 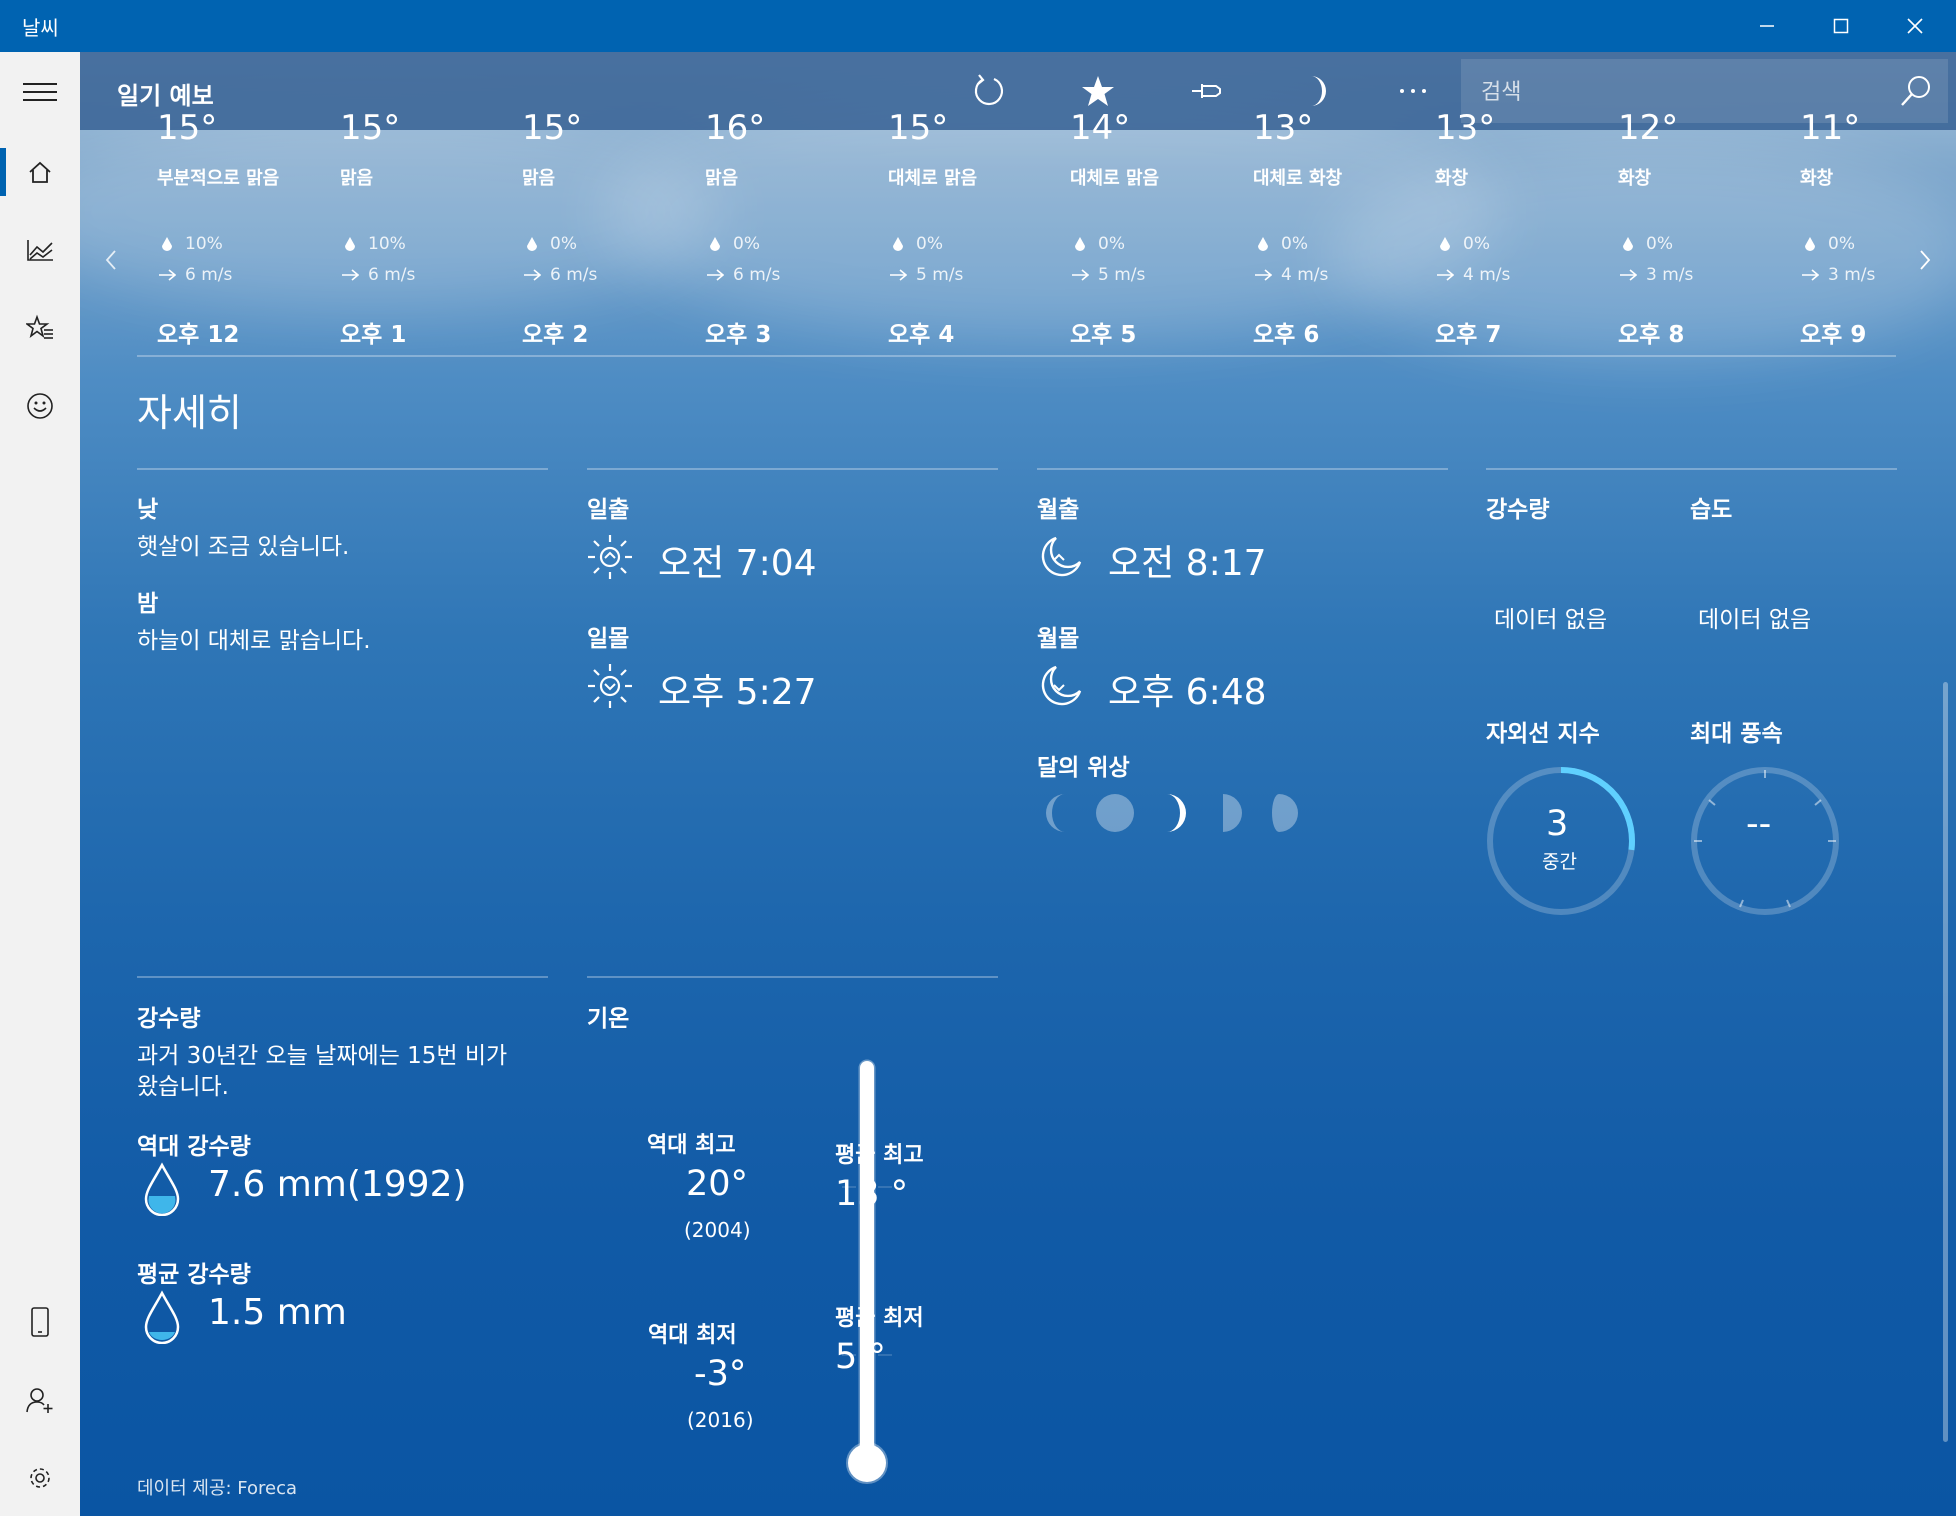 I want to click on uv-label: 자외선 지수, so click(x=1543, y=734).